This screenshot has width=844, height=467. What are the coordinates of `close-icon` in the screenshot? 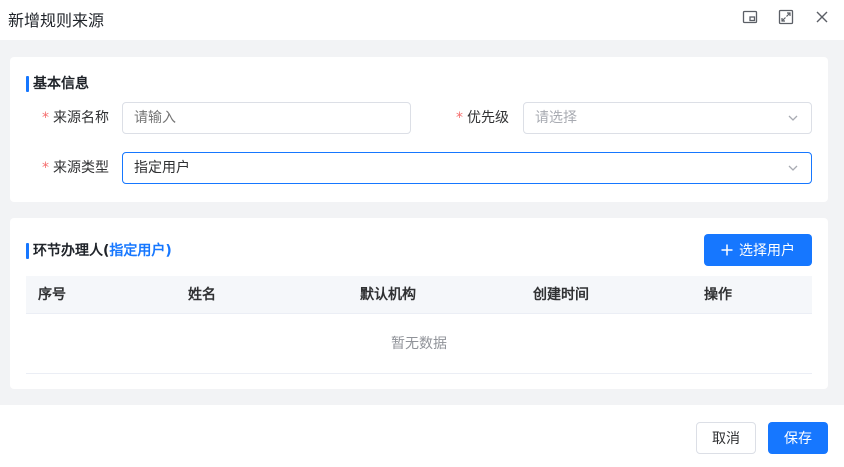 It's located at (822, 17).